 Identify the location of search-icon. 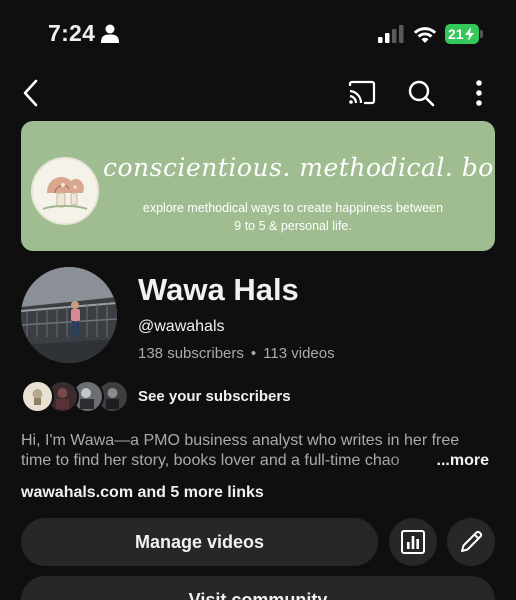
(421, 93).